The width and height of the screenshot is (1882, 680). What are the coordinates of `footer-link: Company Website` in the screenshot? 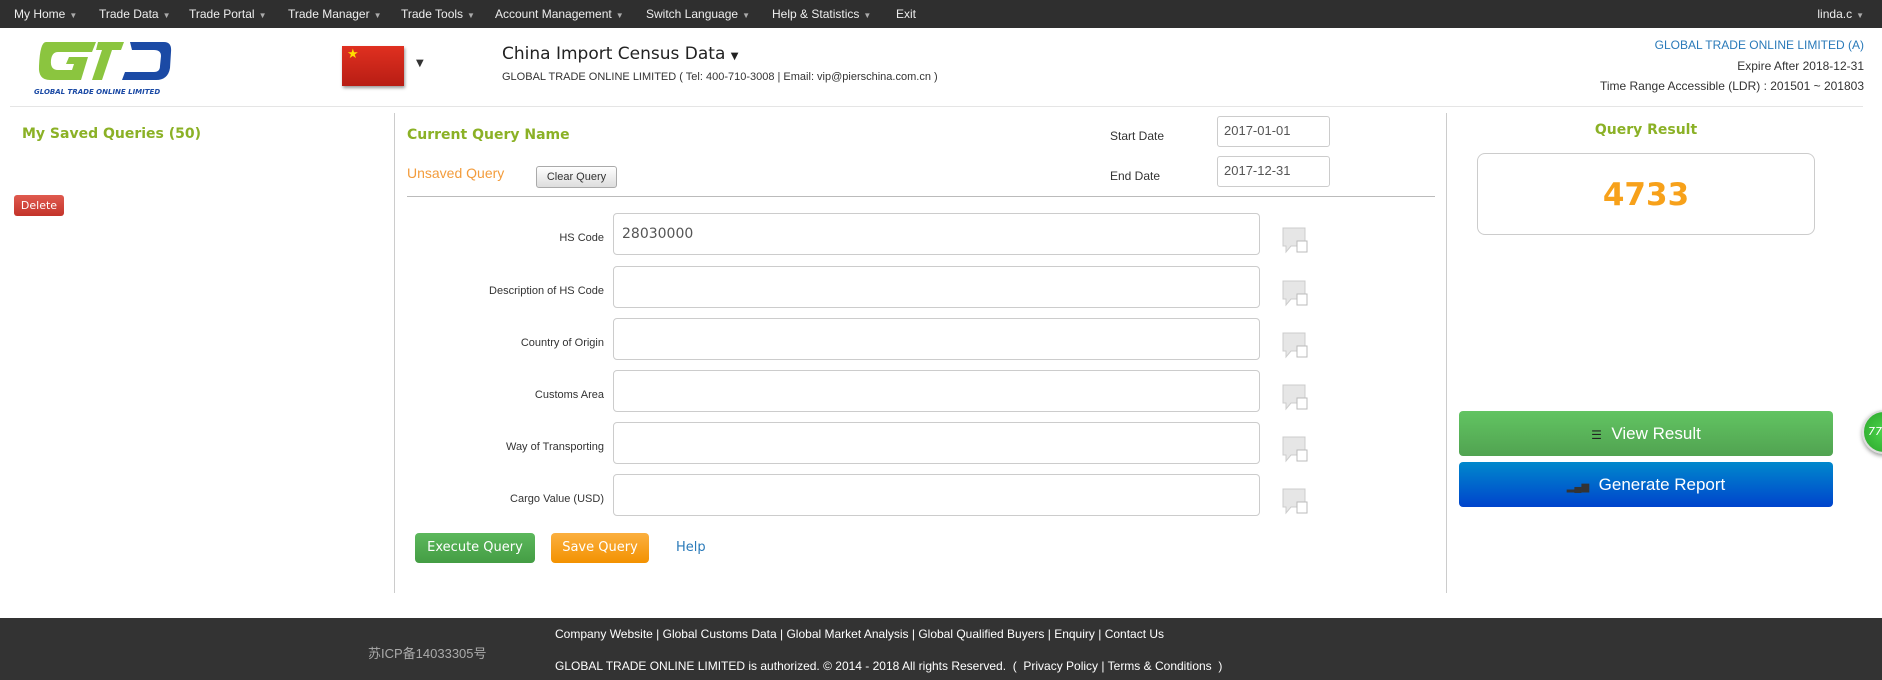 It's located at (604, 634).